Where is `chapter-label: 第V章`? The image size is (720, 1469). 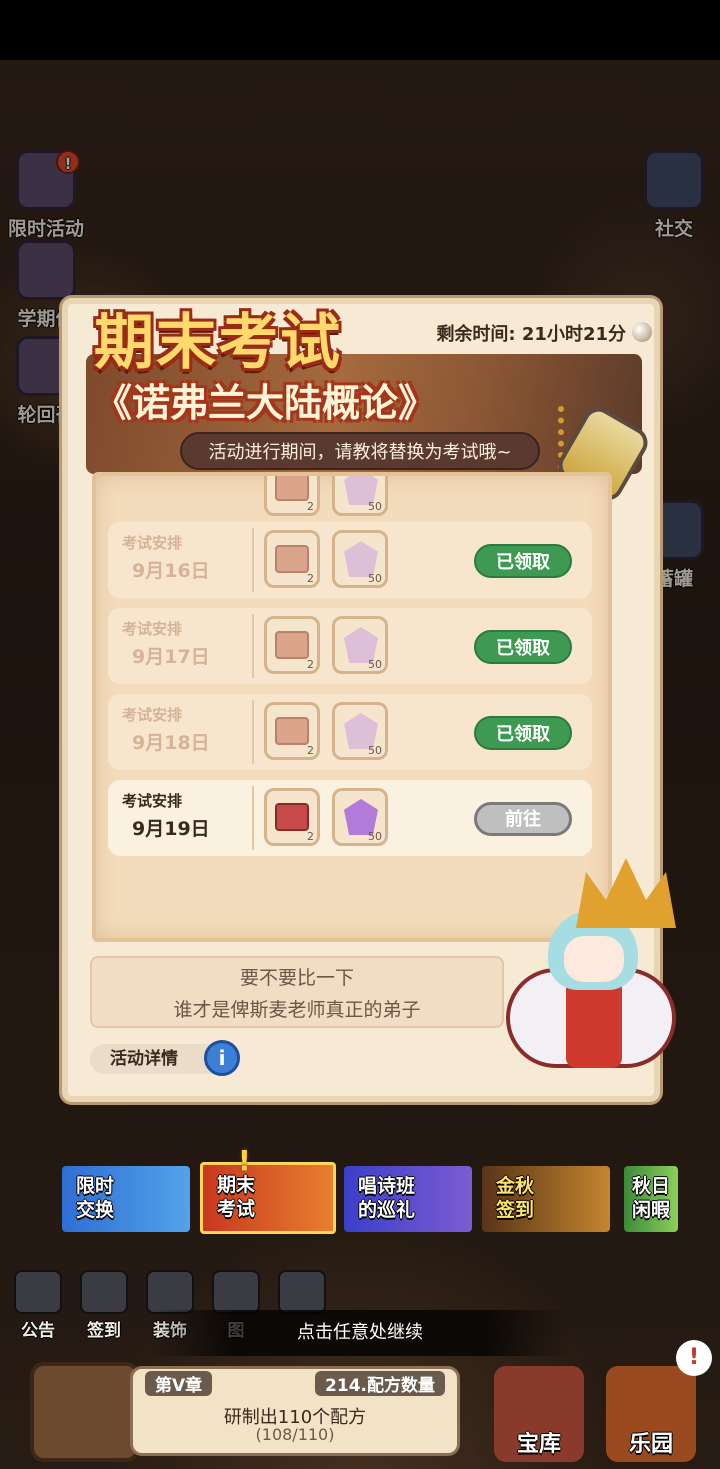
chapter-label: 第V章 is located at coordinates (179, 1383).